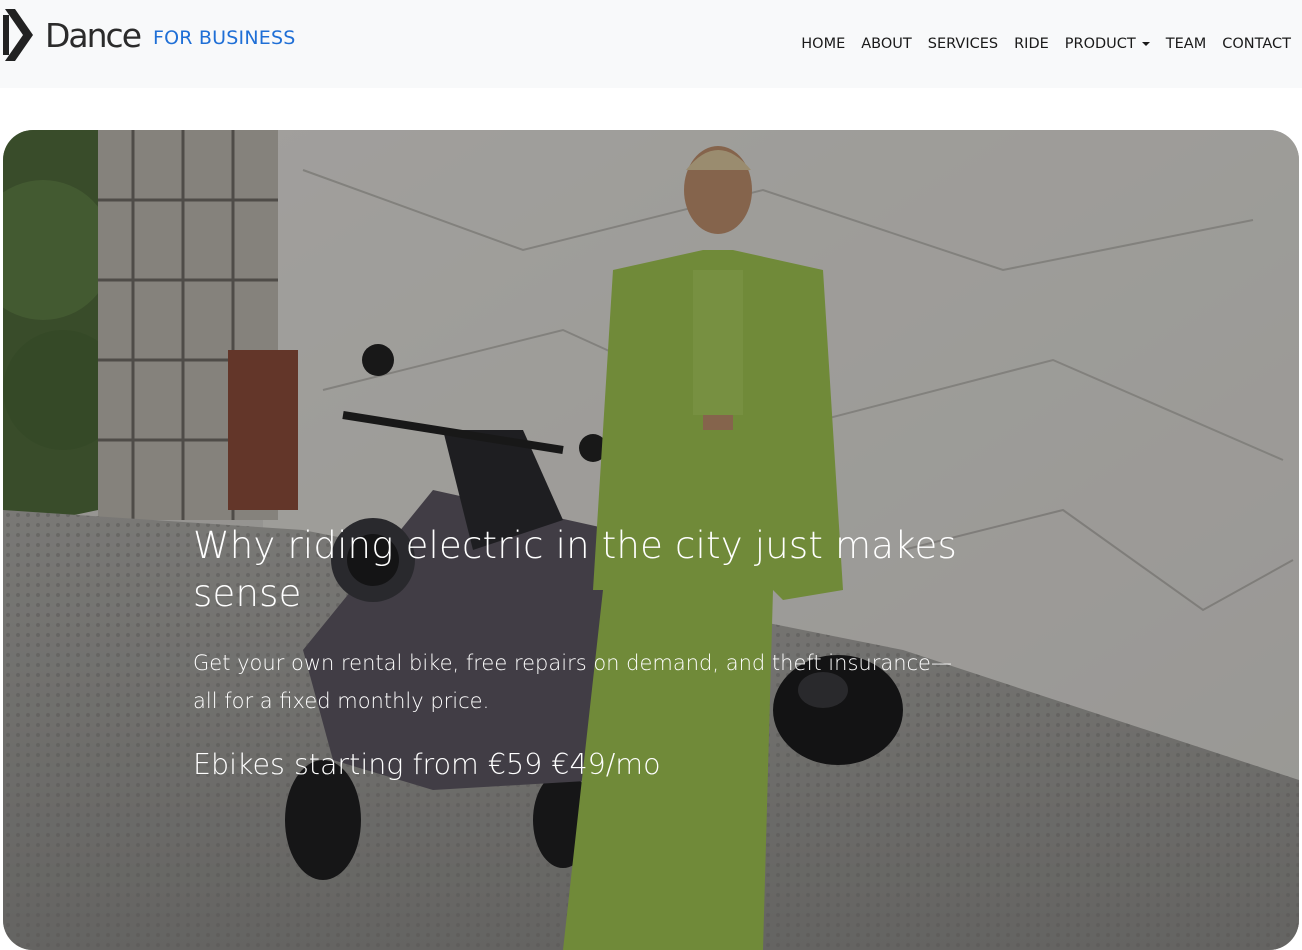 This screenshot has width=1302, height=950. I want to click on nav-product-label: PRODUCT, so click(1100, 44).